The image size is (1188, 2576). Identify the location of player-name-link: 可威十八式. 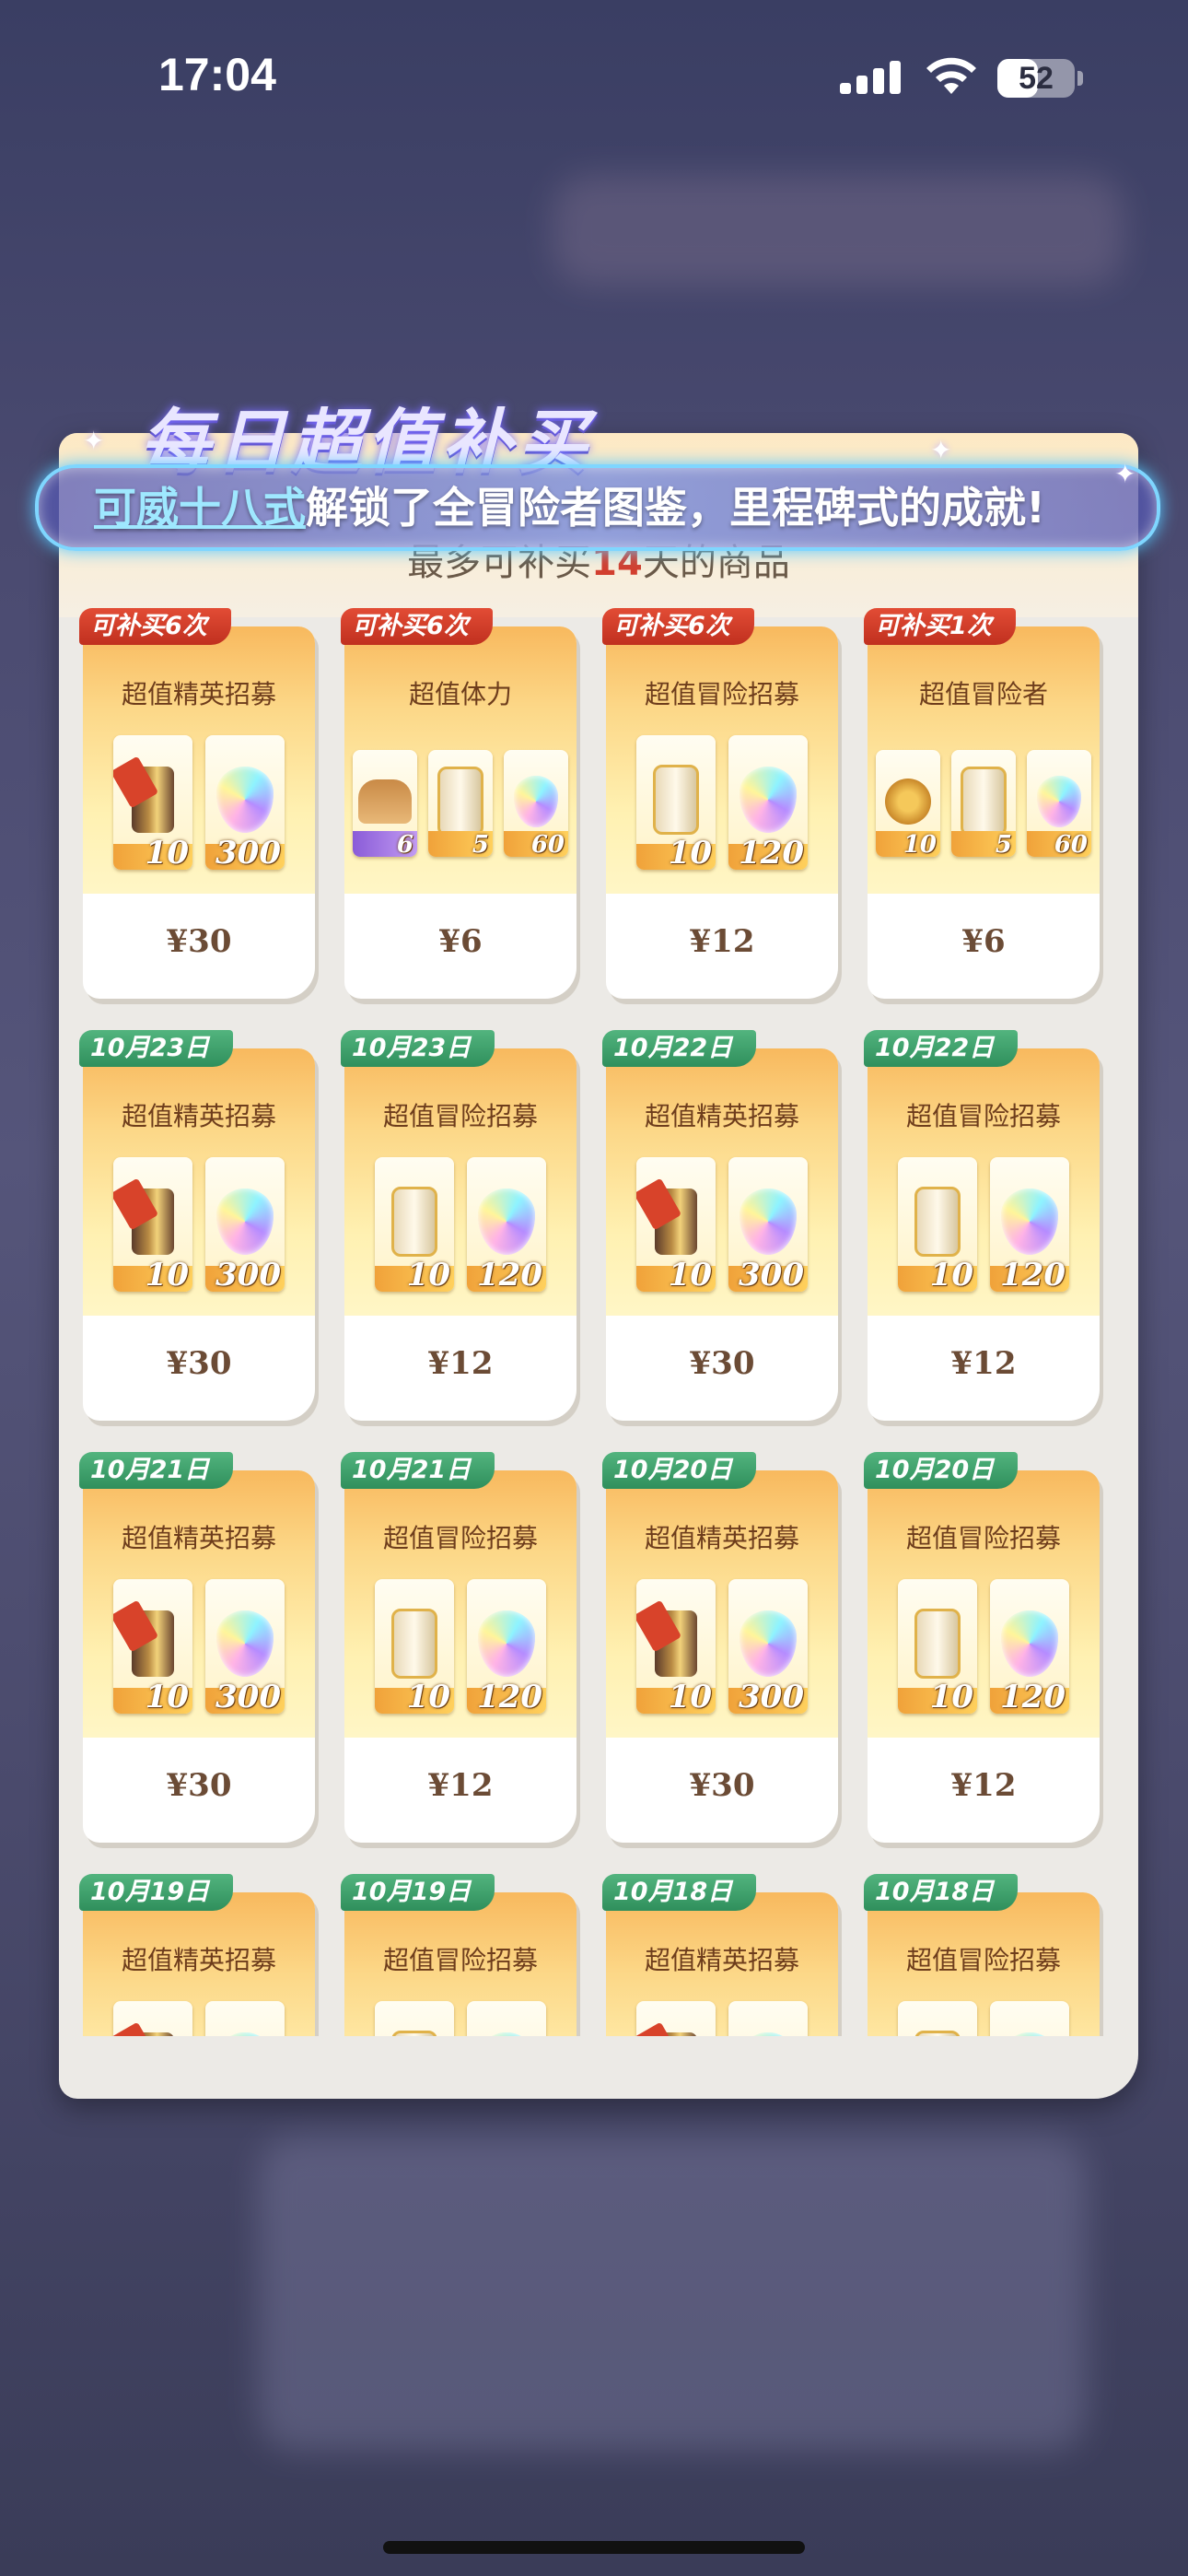
(200, 508).